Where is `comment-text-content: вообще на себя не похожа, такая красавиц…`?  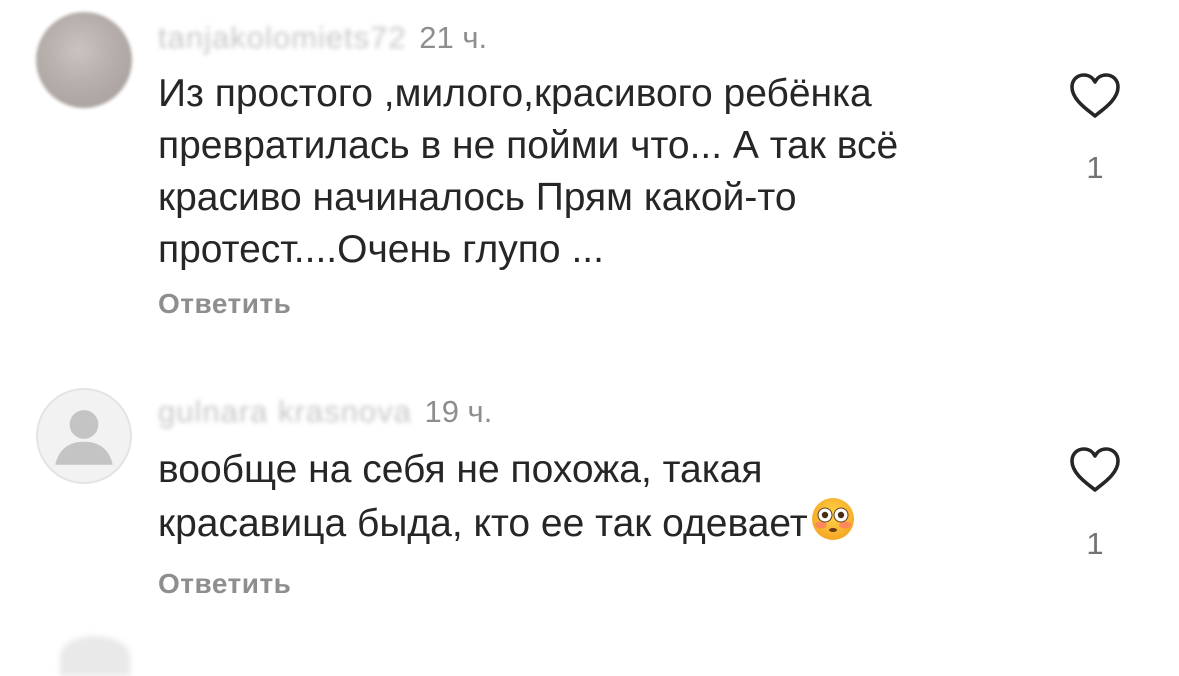 comment-text-content: вообще на себя не похожа, такая красавиц… is located at coordinates (483, 496).